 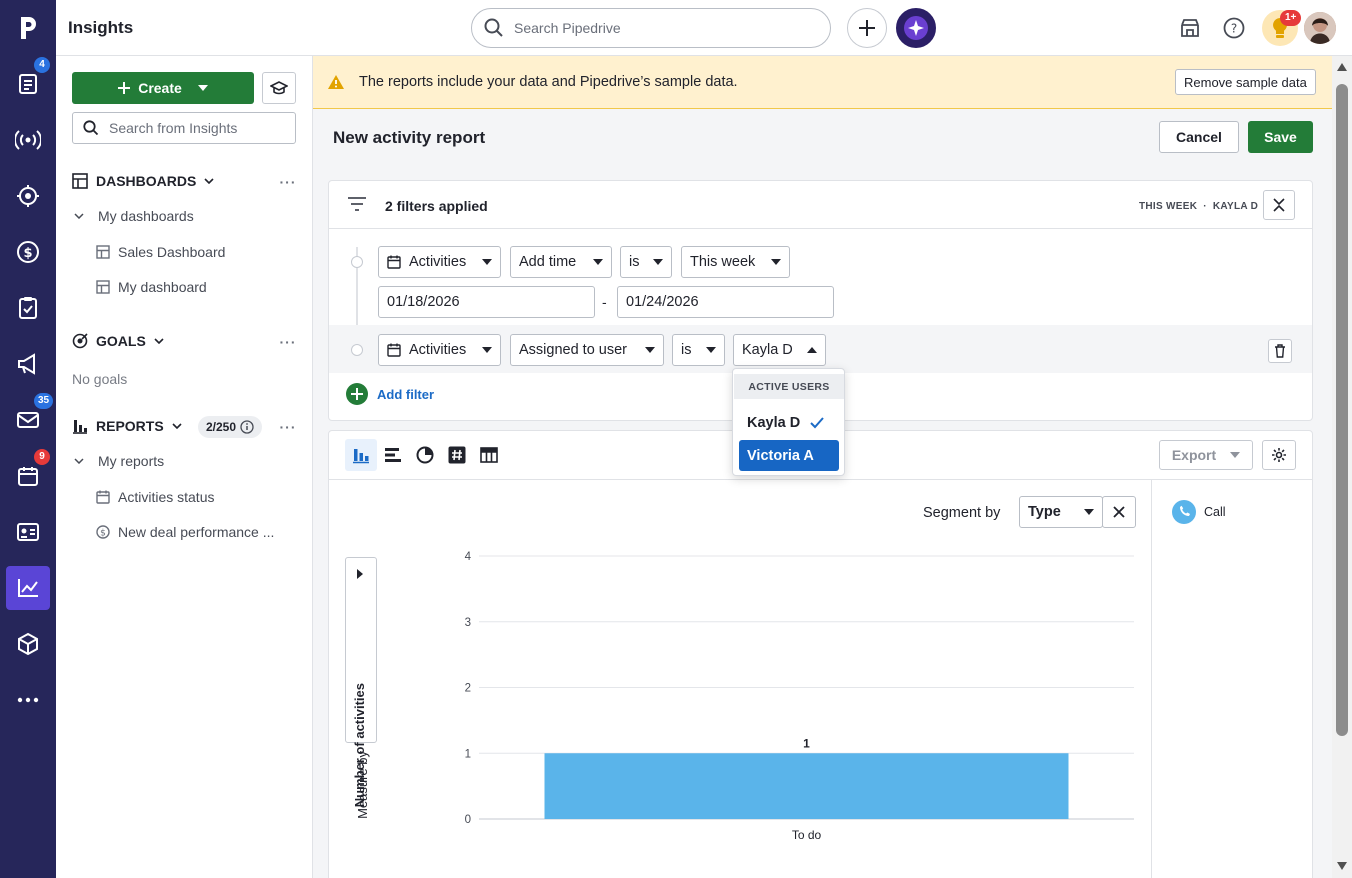 I want to click on pipedrive-logo, so click(x=28, y=28).